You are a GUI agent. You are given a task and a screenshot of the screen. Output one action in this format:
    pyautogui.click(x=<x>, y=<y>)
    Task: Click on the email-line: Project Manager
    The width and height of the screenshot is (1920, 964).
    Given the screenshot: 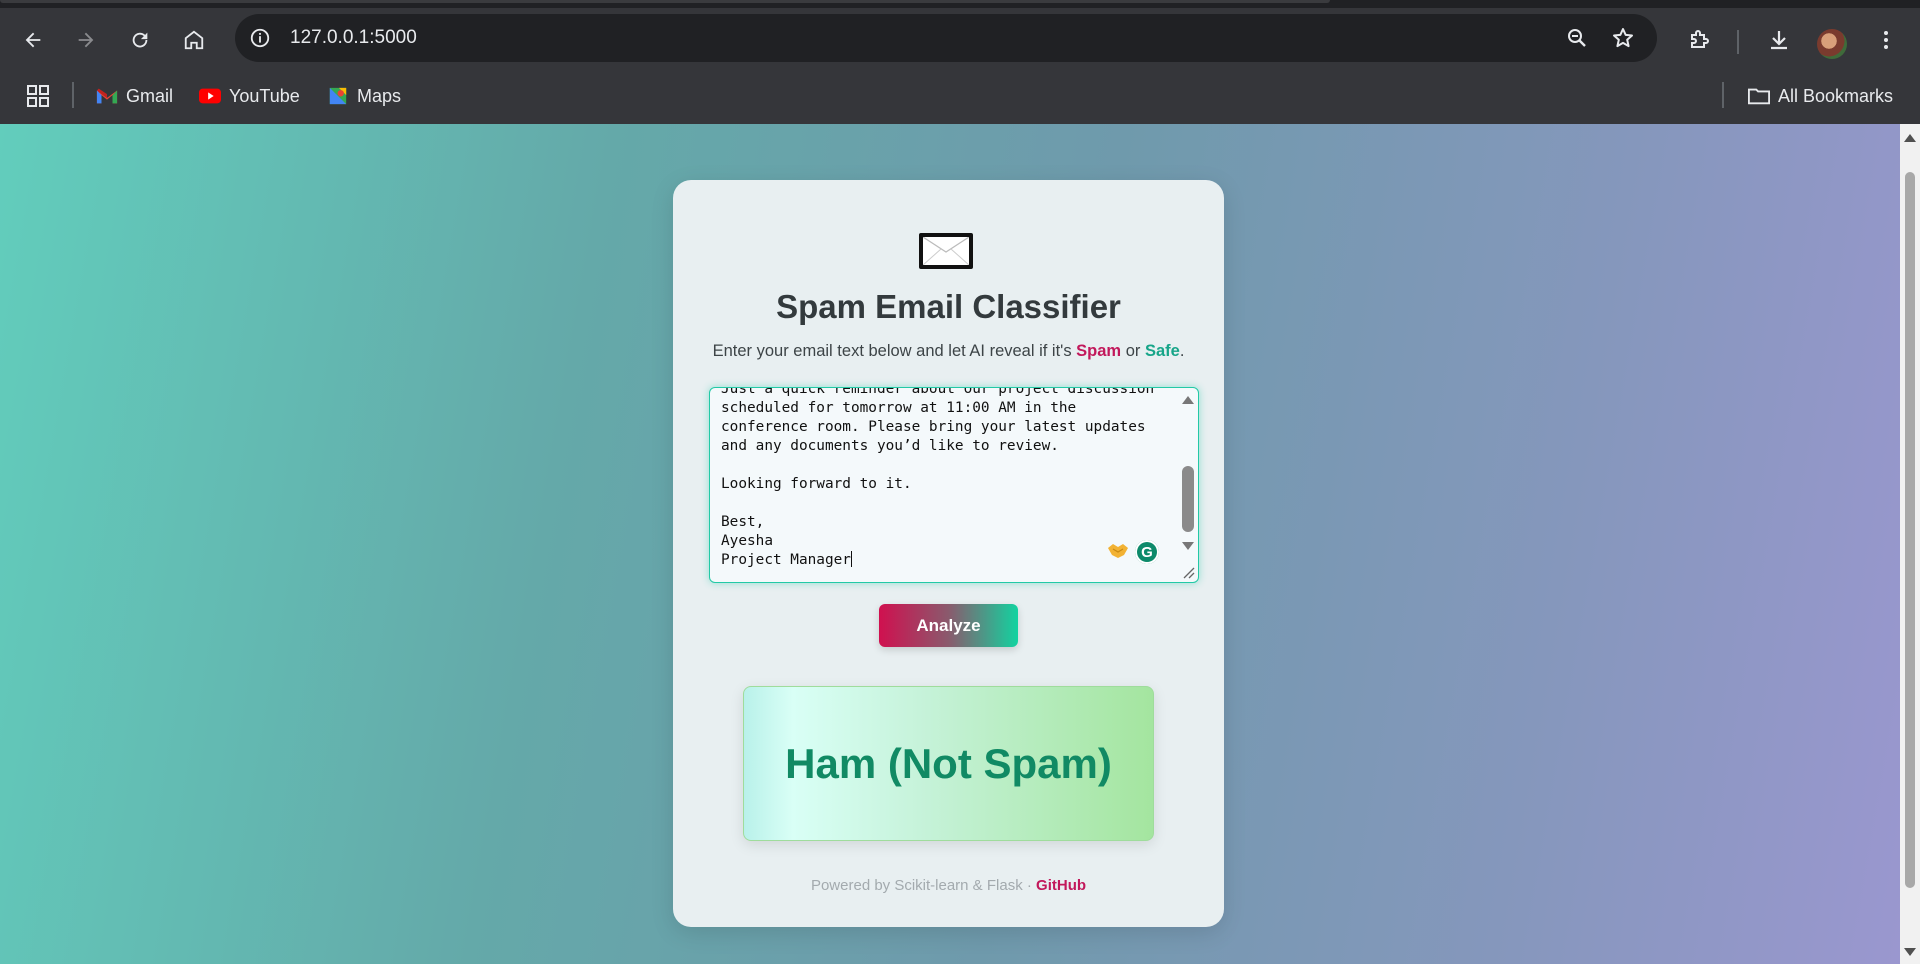 What is the action you would take?
    pyautogui.click(x=786, y=560)
    